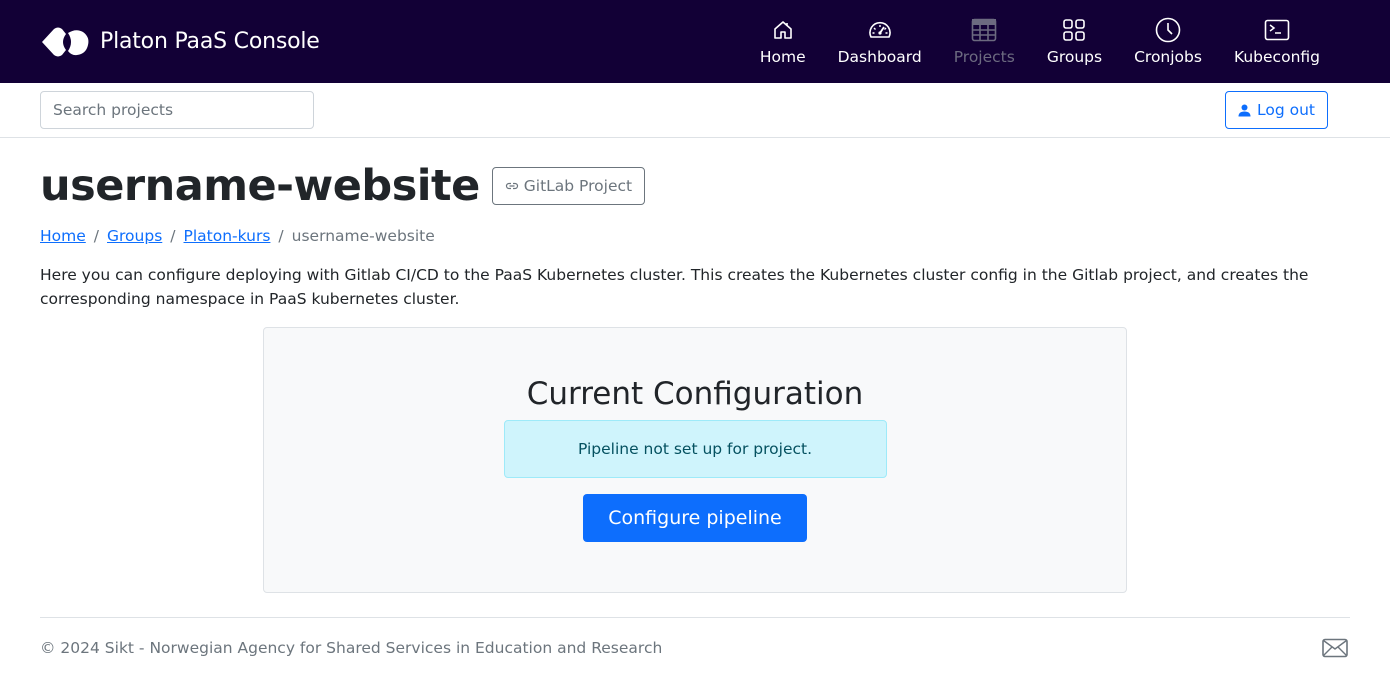 The height and width of the screenshot is (694, 1390). I want to click on nav-item-home: Home, so click(783, 41).